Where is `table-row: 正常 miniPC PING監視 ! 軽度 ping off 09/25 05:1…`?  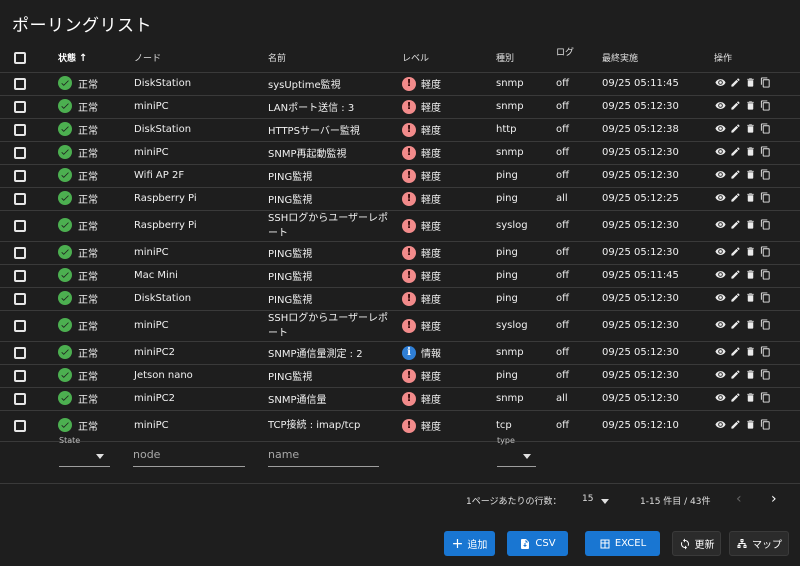
table-row: 正常 miniPC PING監視 ! 軽度 ping off 09/25 05:1… is located at coordinates (400, 253).